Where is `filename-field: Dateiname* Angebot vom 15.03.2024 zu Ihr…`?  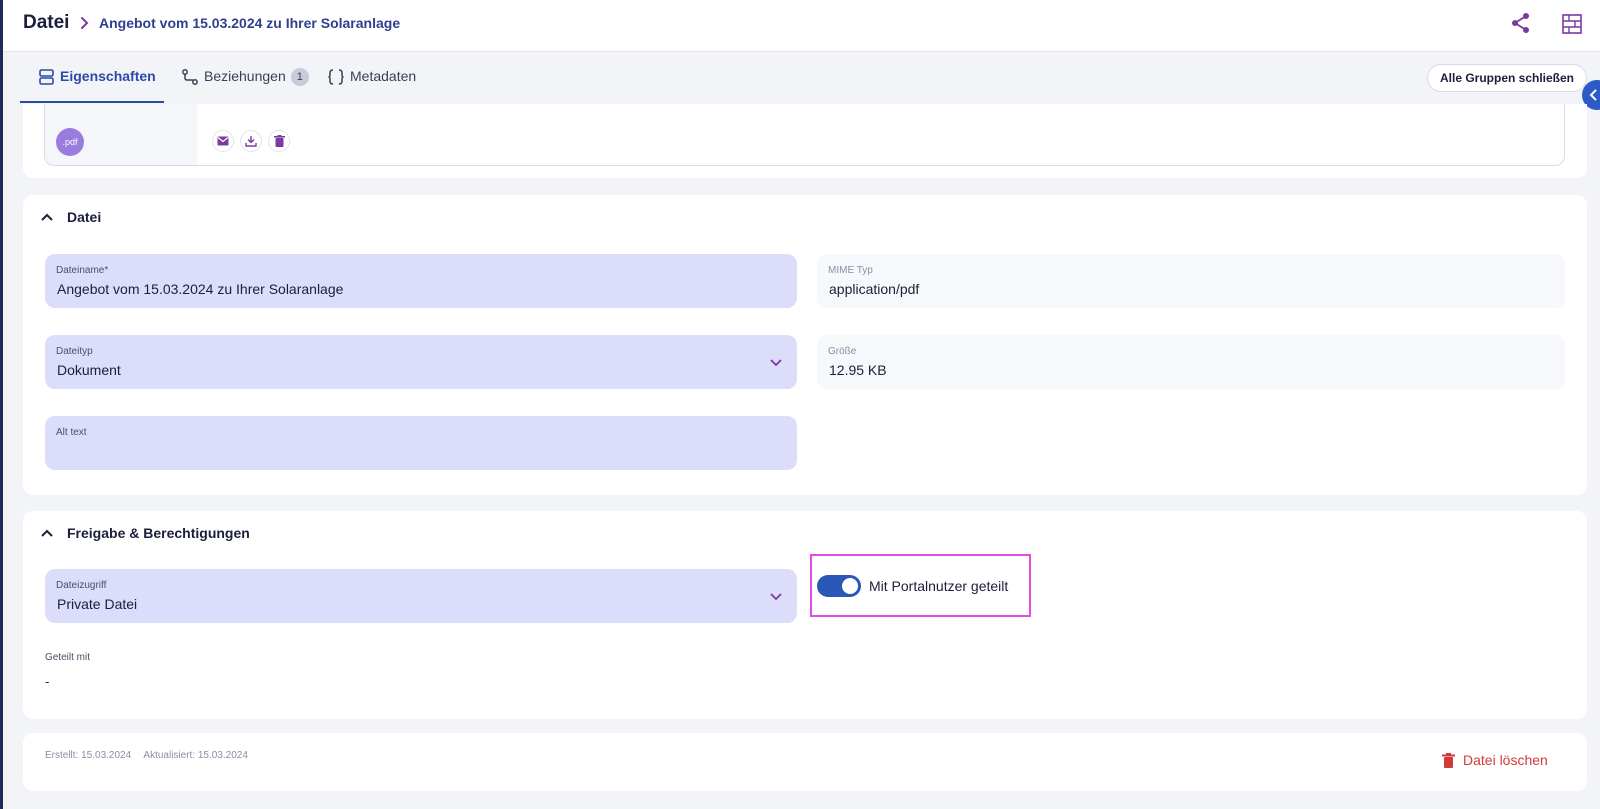 filename-field: Dateiname* Angebot vom 15.03.2024 zu Ihr… is located at coordinates (421, 281).